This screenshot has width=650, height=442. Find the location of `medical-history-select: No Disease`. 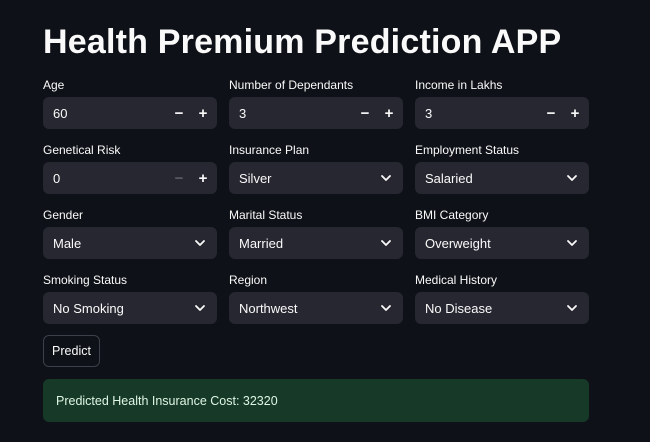

medical-history-select: No Disease is located at coordinates (502, 308).